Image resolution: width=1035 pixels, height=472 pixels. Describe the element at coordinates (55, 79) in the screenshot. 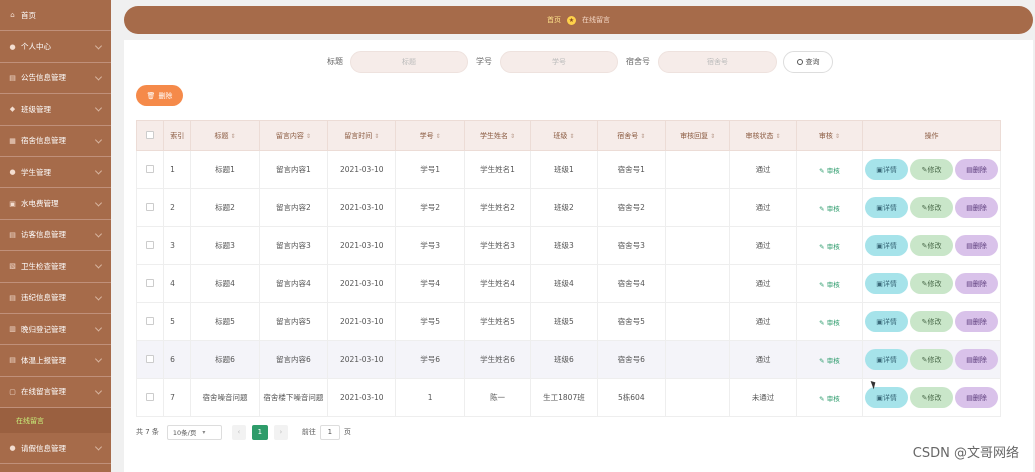

I see `sidebar-item-2: ▤ 公告信息管理` at that location.